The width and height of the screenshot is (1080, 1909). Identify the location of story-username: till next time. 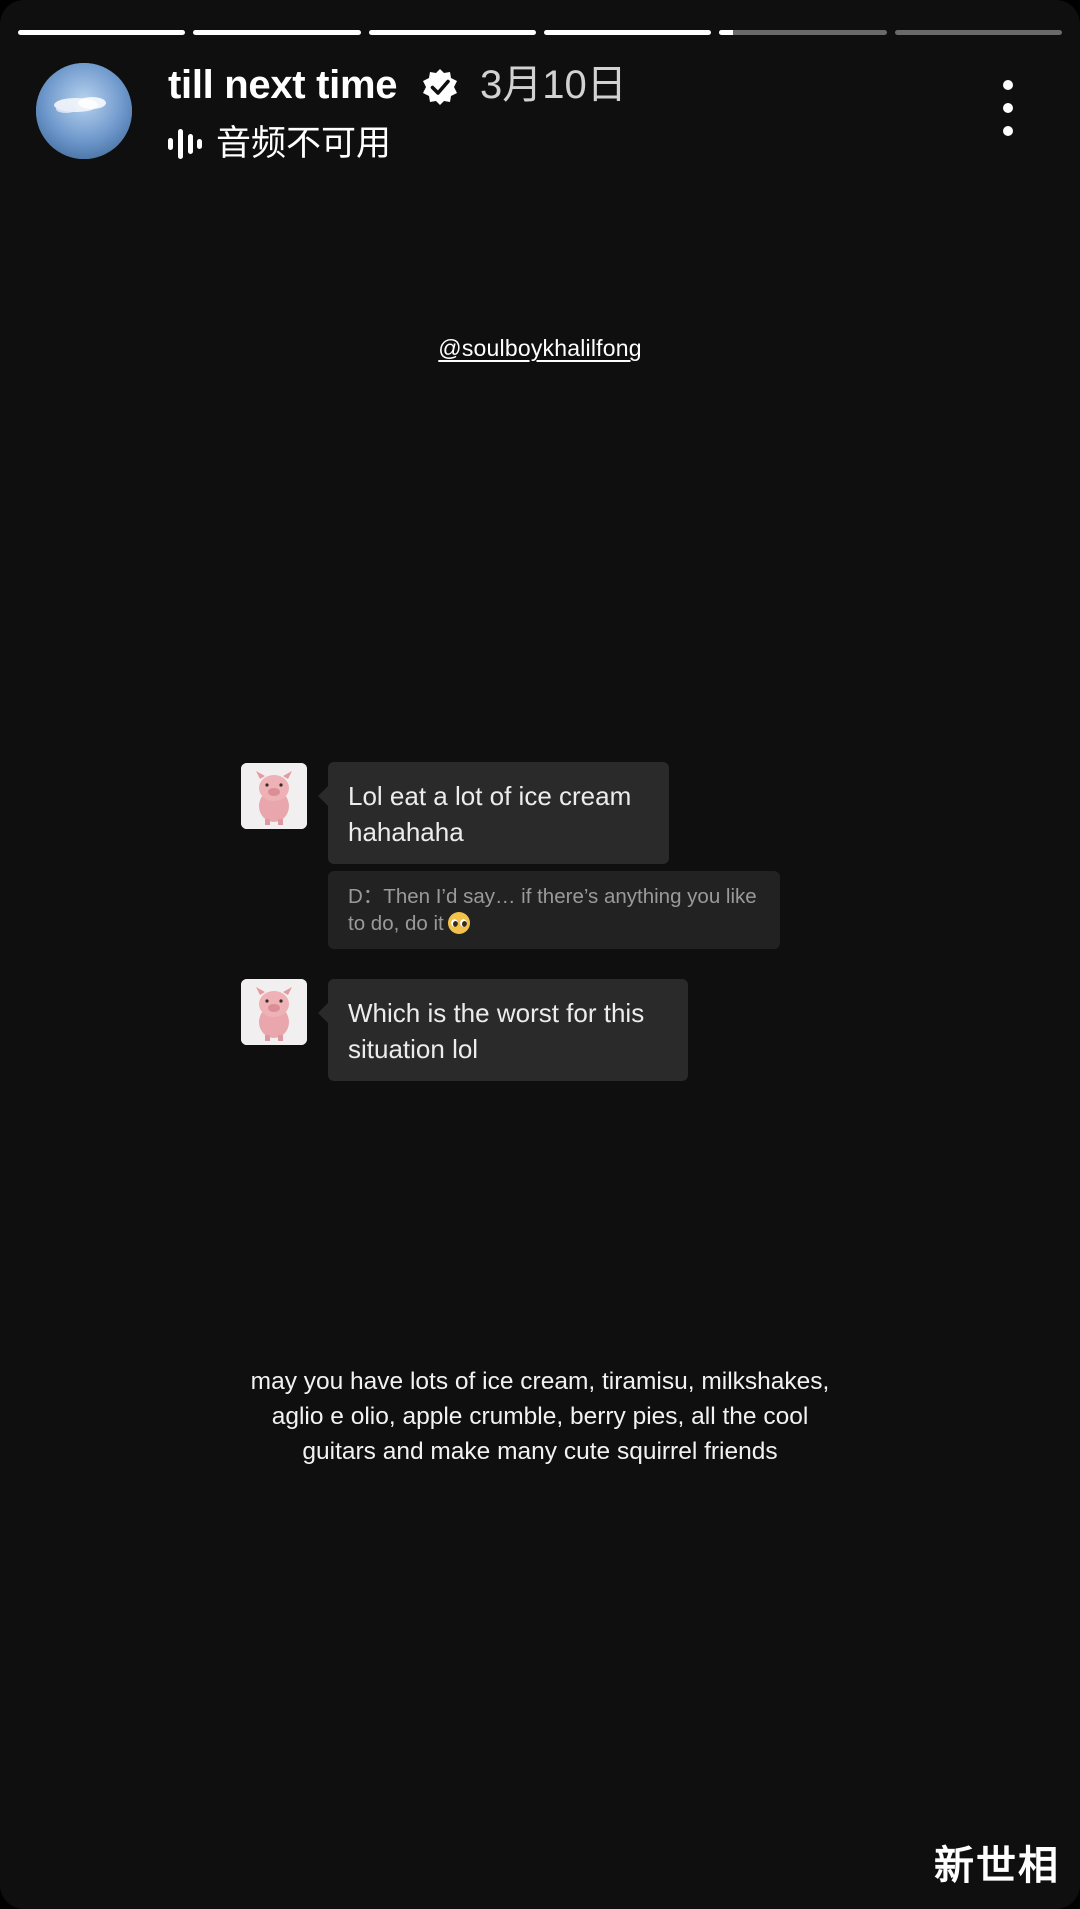
(282, 85).